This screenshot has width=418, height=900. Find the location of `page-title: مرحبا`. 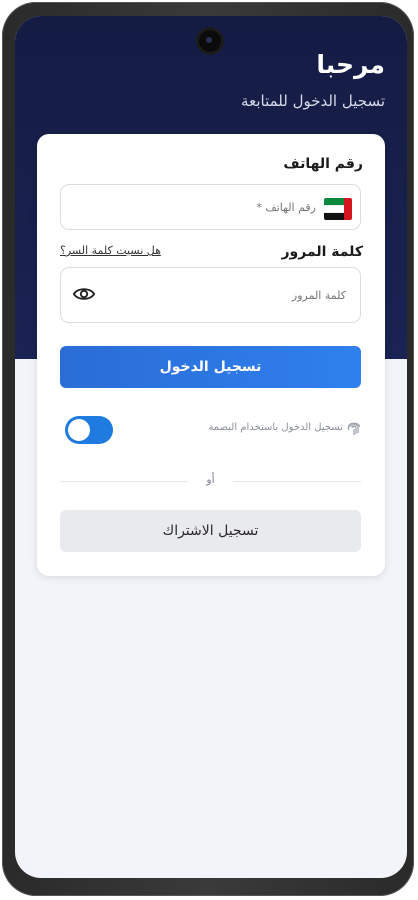

page-title: مرحبا is located at coordinates (350, 64).